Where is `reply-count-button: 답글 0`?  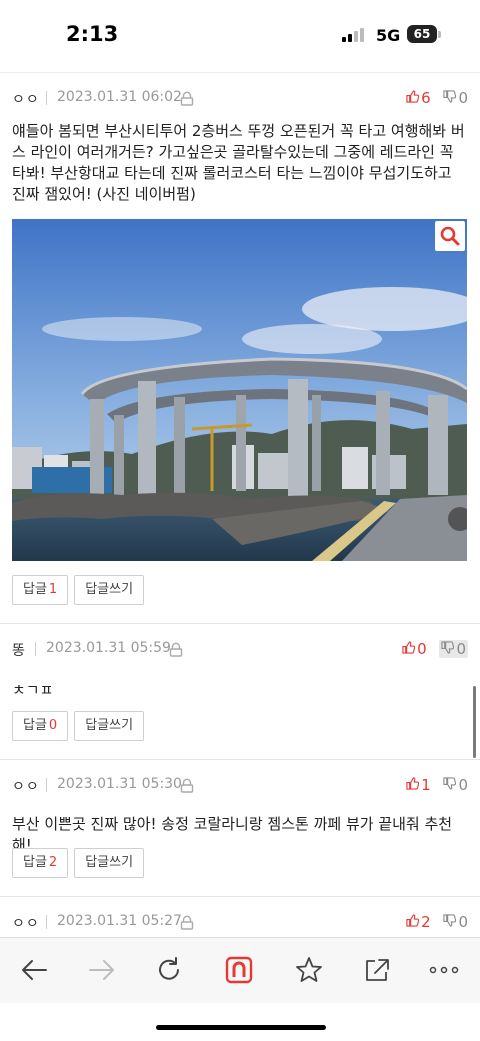 reply-count-button: 답글 0 is located at coordinates (40, 726).